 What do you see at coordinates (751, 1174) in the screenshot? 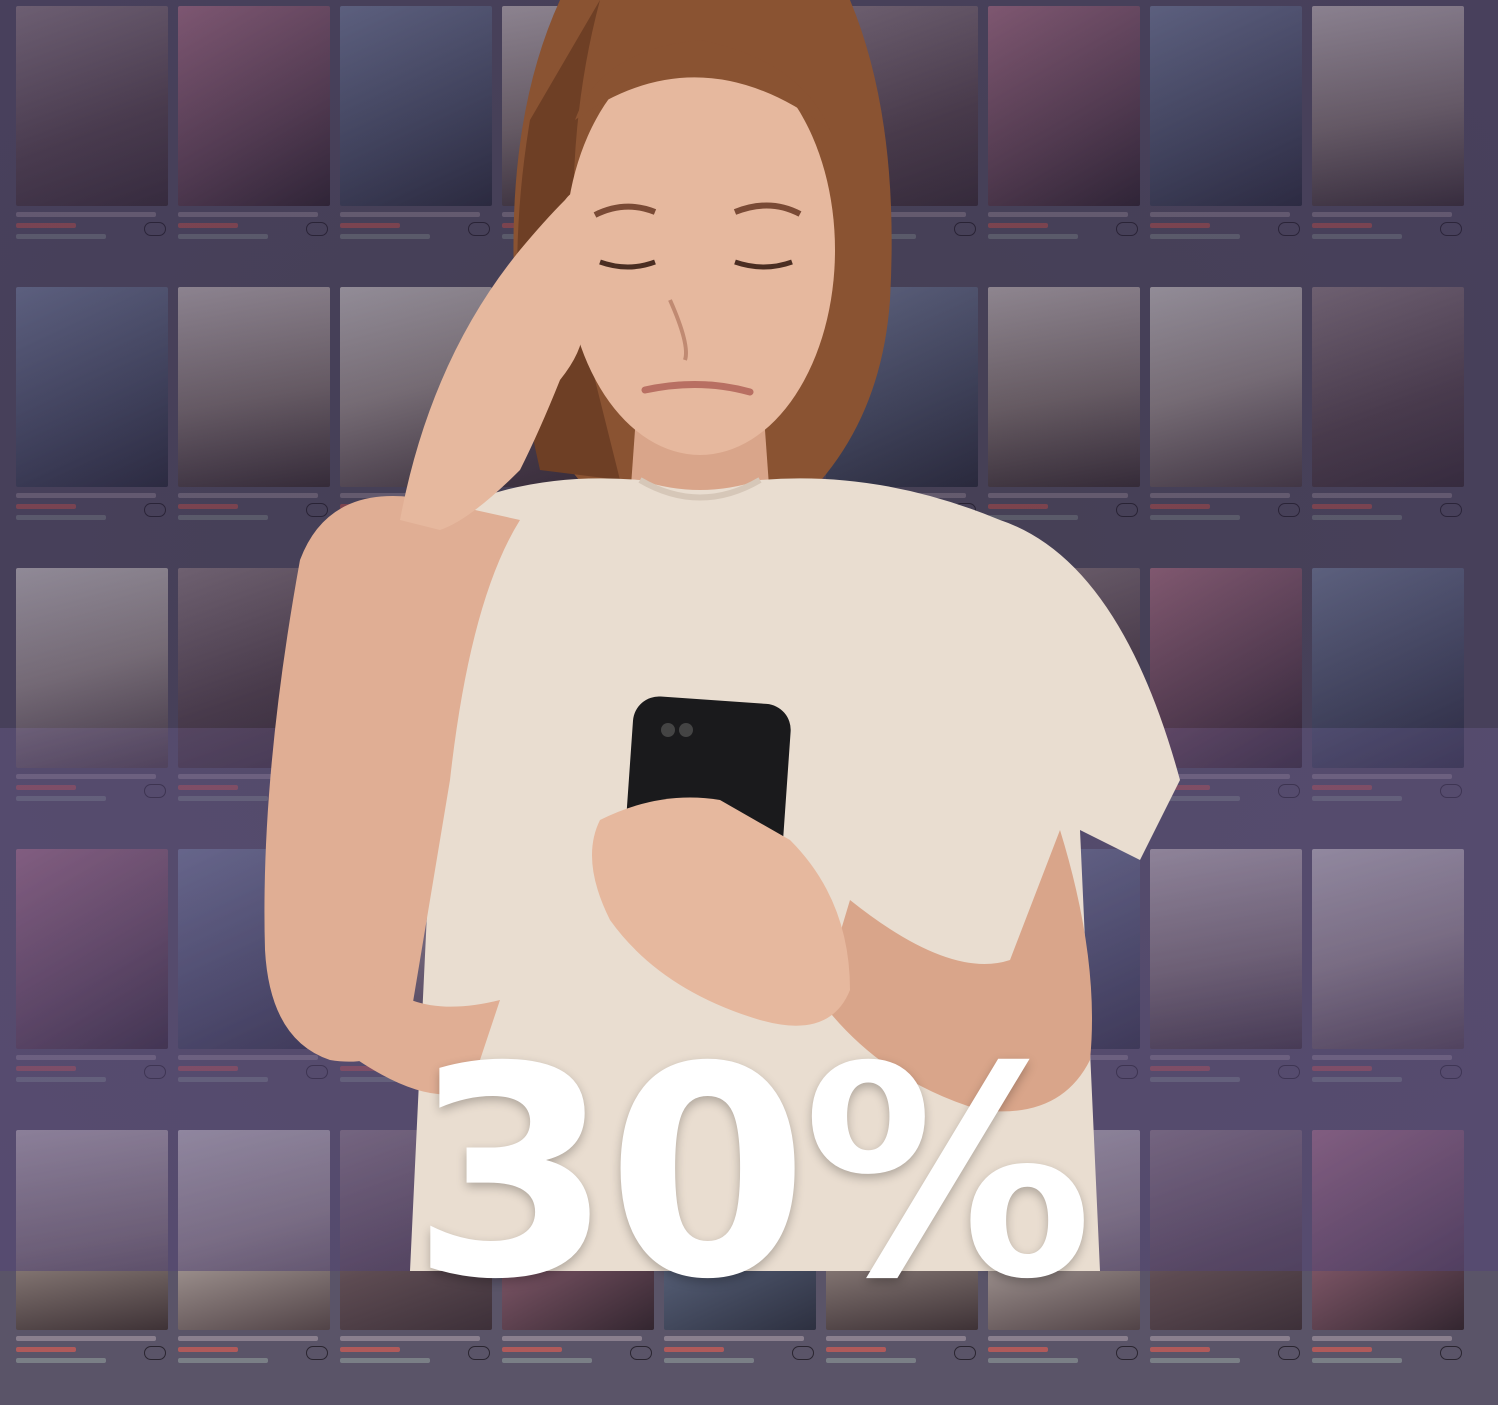
I see `headline-percentage: 30%` at bounding box center [751, 1174].